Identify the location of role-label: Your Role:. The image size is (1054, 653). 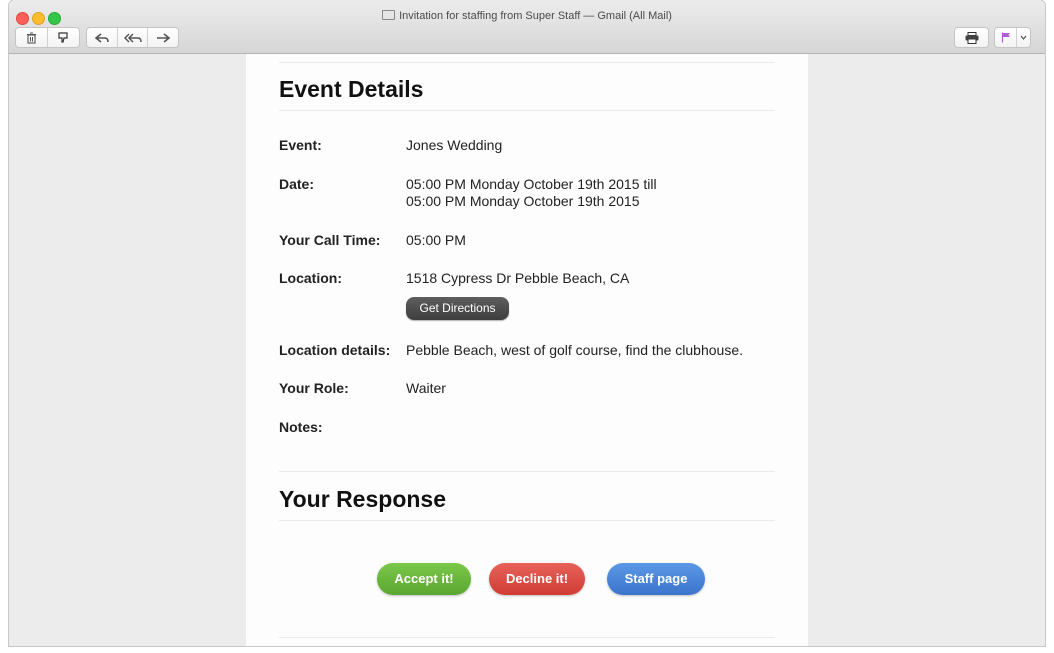
(314, 388).